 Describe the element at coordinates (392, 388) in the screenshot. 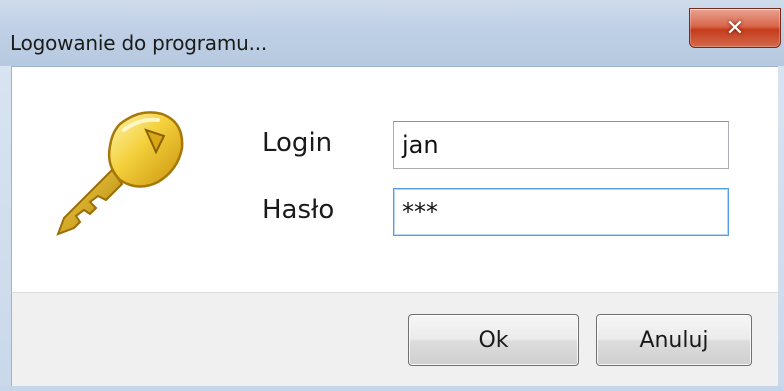

I see `window-bottom-border` at that location.